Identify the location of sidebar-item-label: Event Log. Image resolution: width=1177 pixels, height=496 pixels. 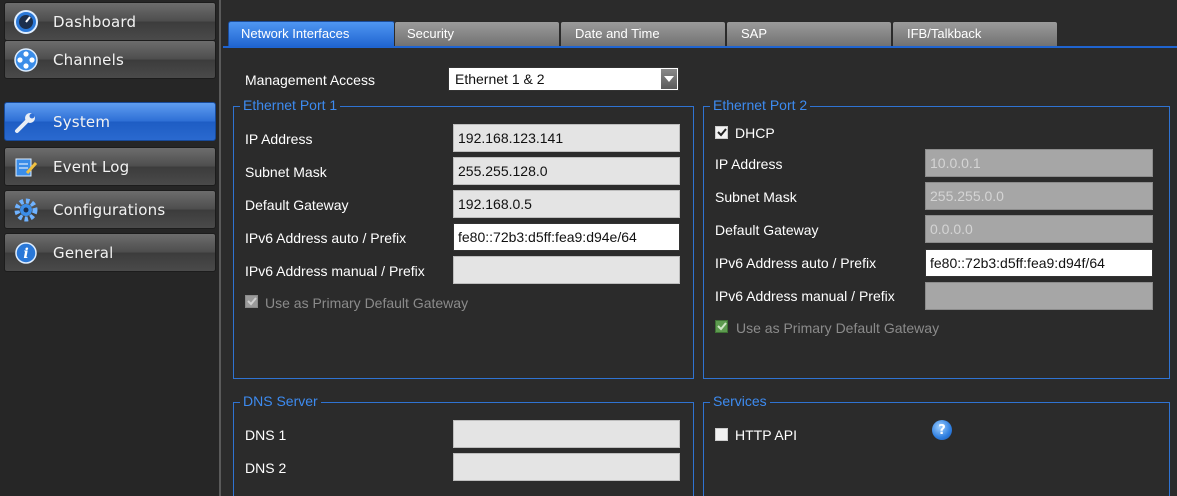
(91, 166).